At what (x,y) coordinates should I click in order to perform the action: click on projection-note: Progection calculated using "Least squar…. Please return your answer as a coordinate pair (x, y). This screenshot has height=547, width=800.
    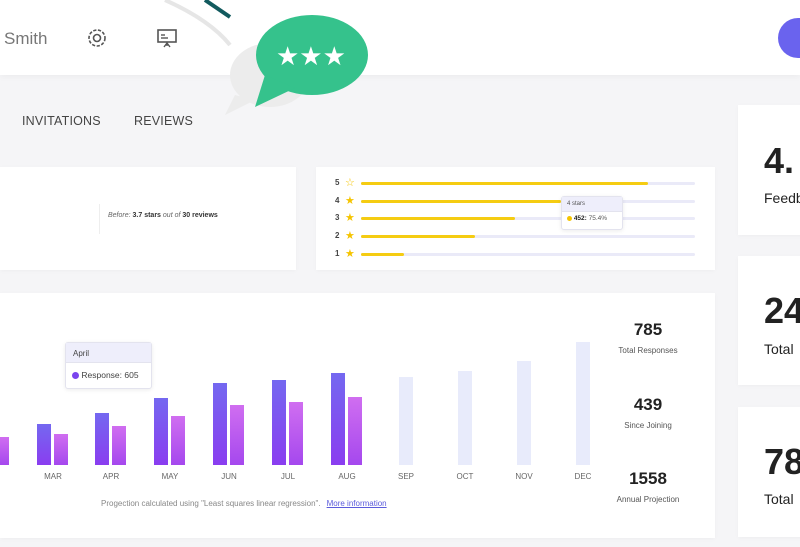
    Looking at the image, I should click on (244, 503).